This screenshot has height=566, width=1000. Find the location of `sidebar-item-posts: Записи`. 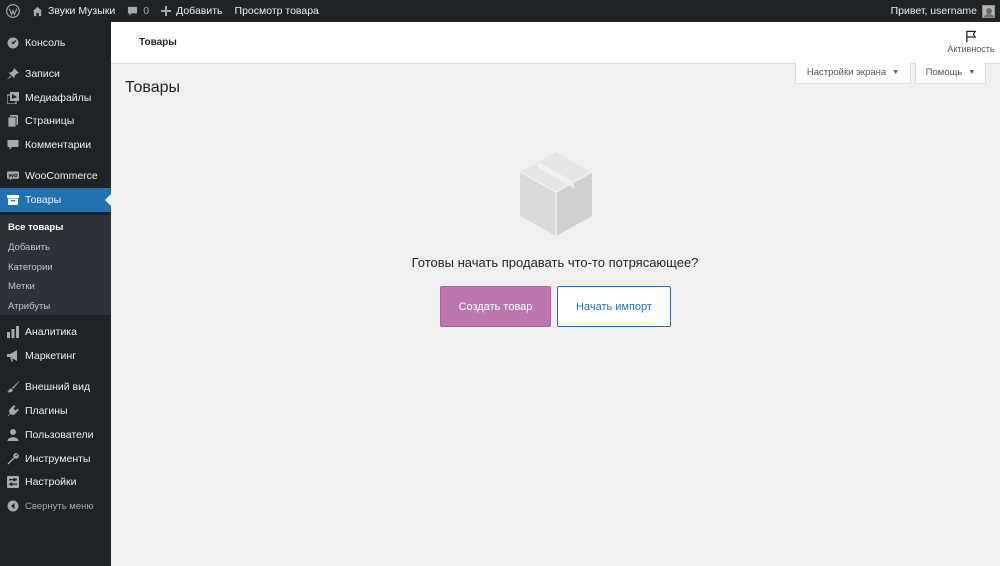

sidebar-item-posts: Записи is located at coordinates (55, 74).